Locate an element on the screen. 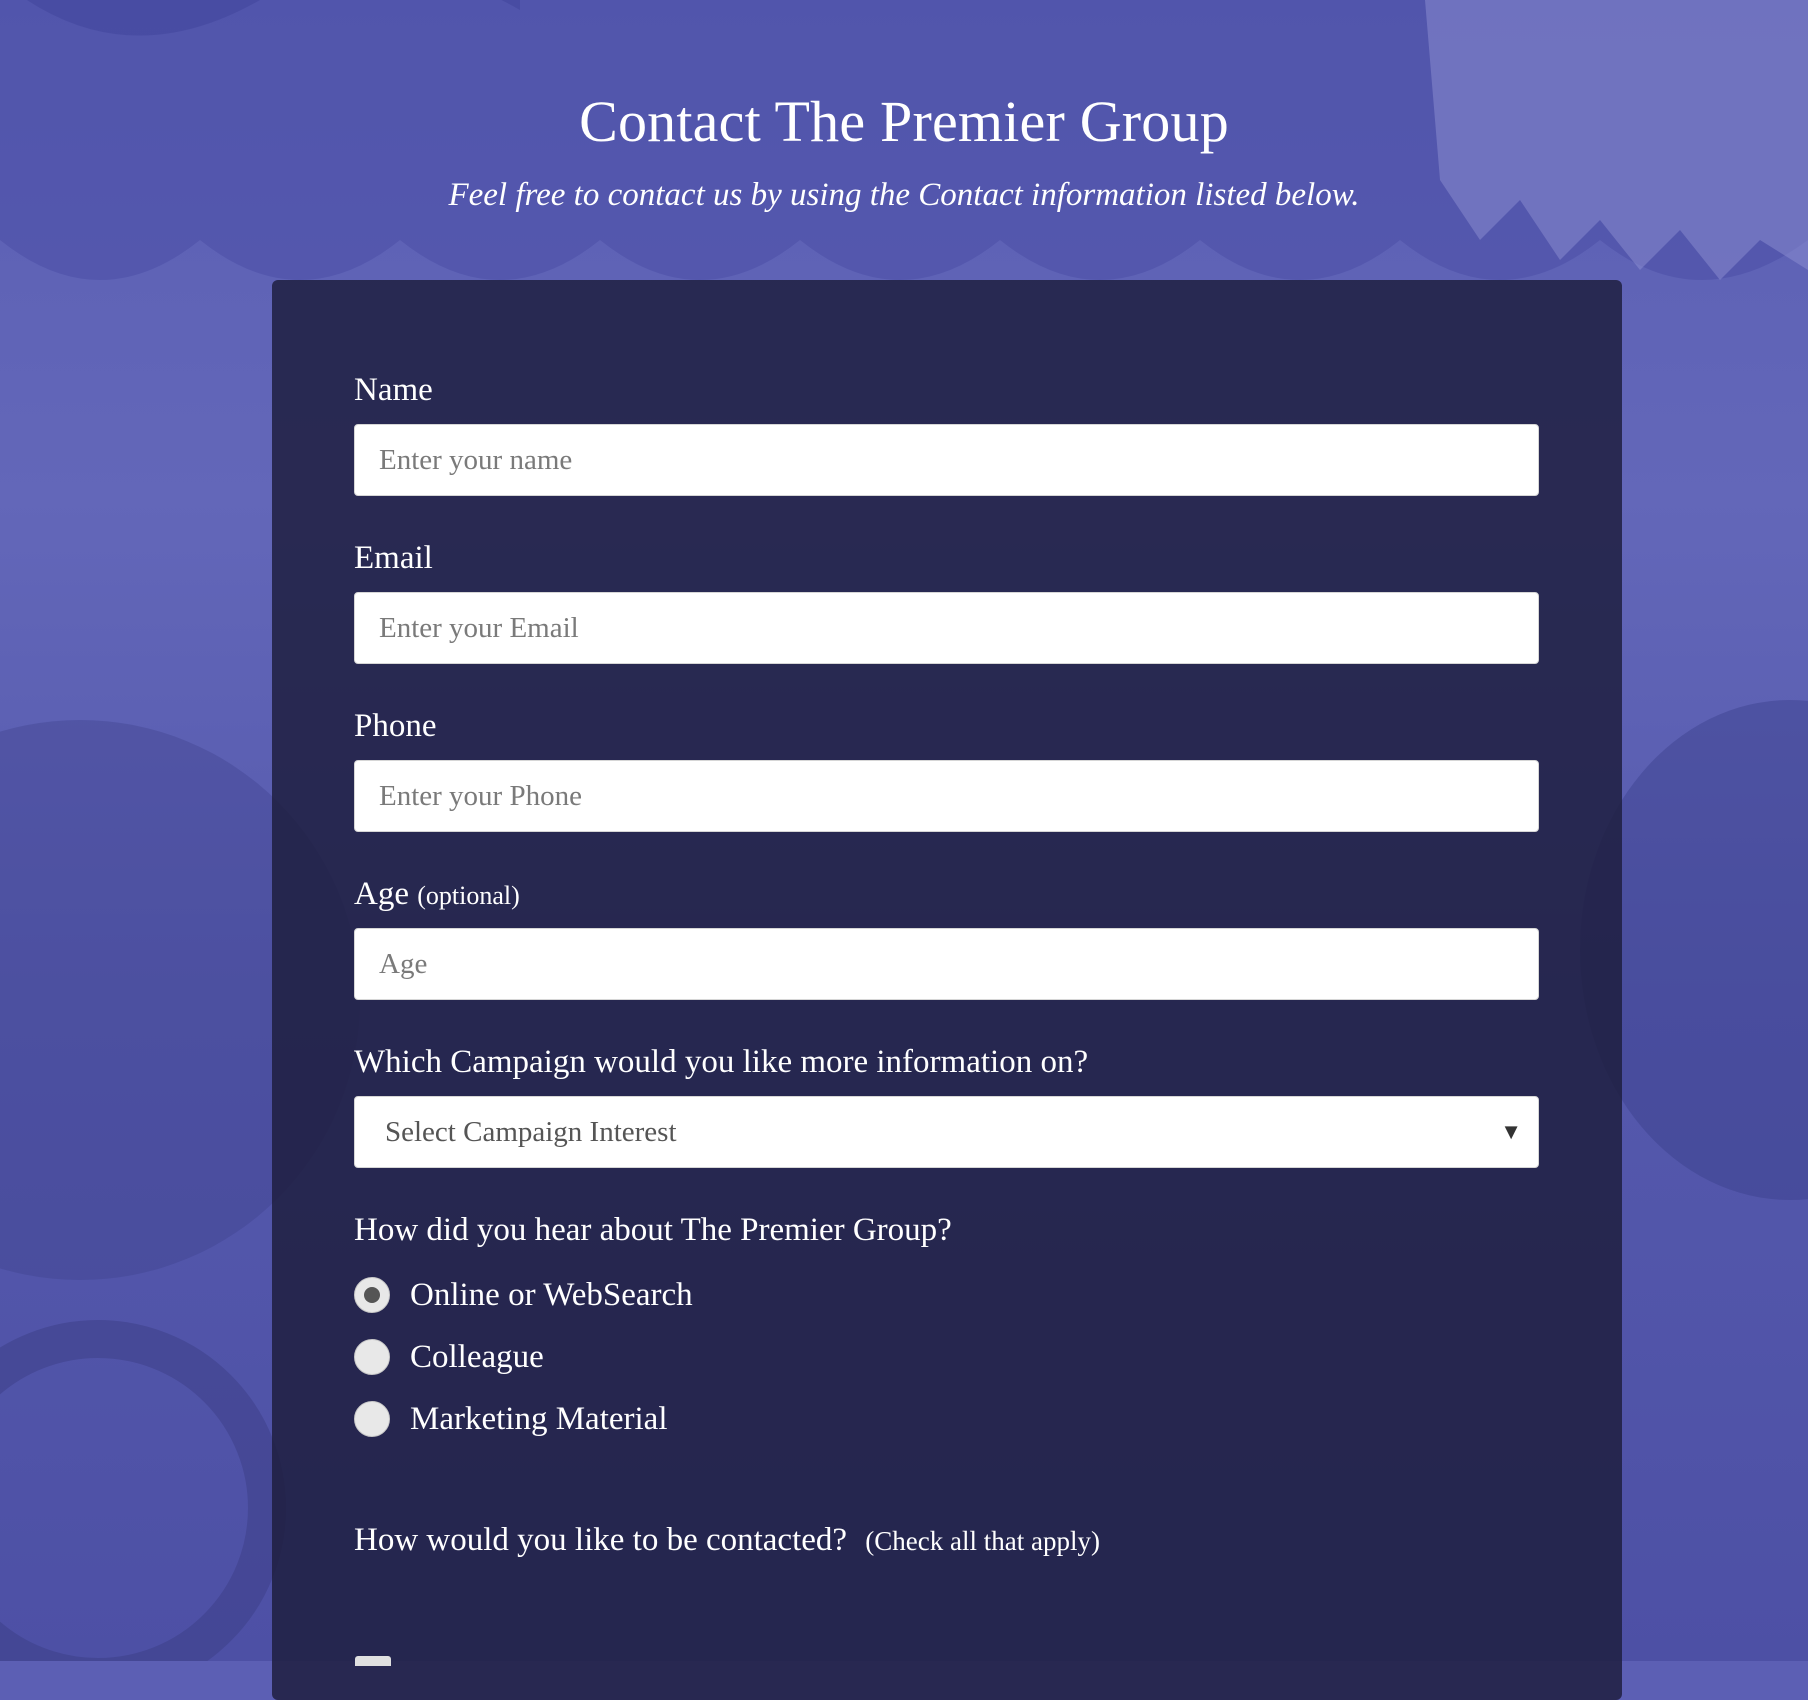  radio-button-colleague is located at coordinates (372, 1357).